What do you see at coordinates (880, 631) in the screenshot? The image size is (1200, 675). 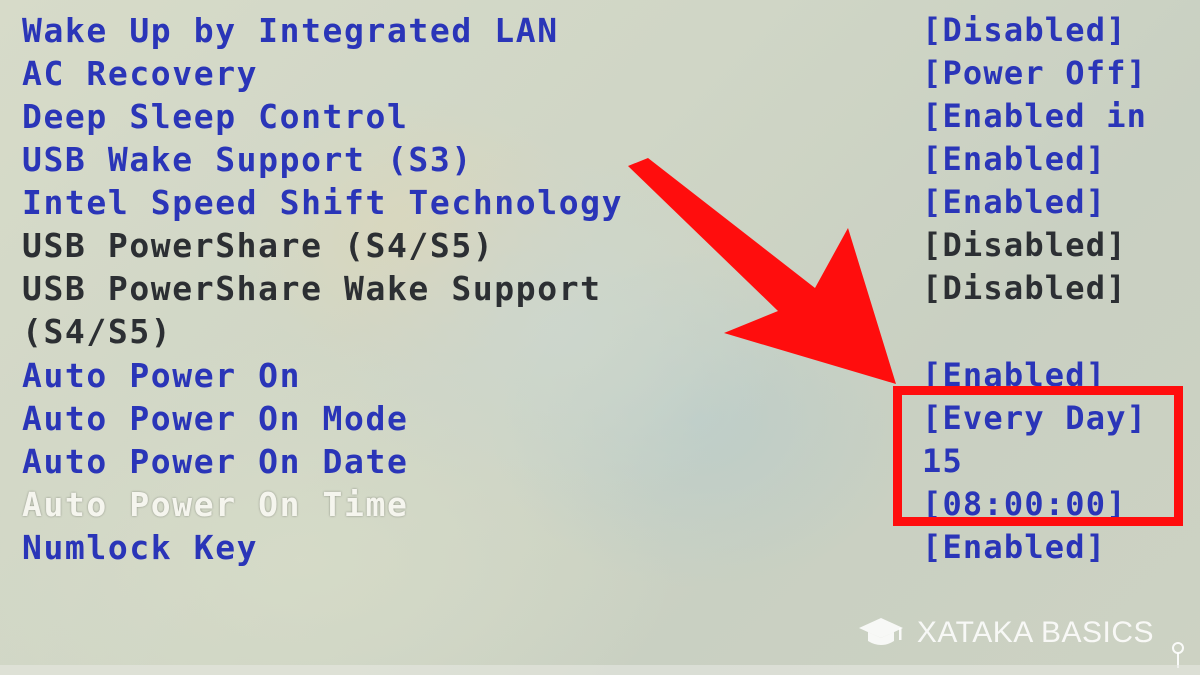 I see `graduation-cap-icon` at bounding box center [880, 631].